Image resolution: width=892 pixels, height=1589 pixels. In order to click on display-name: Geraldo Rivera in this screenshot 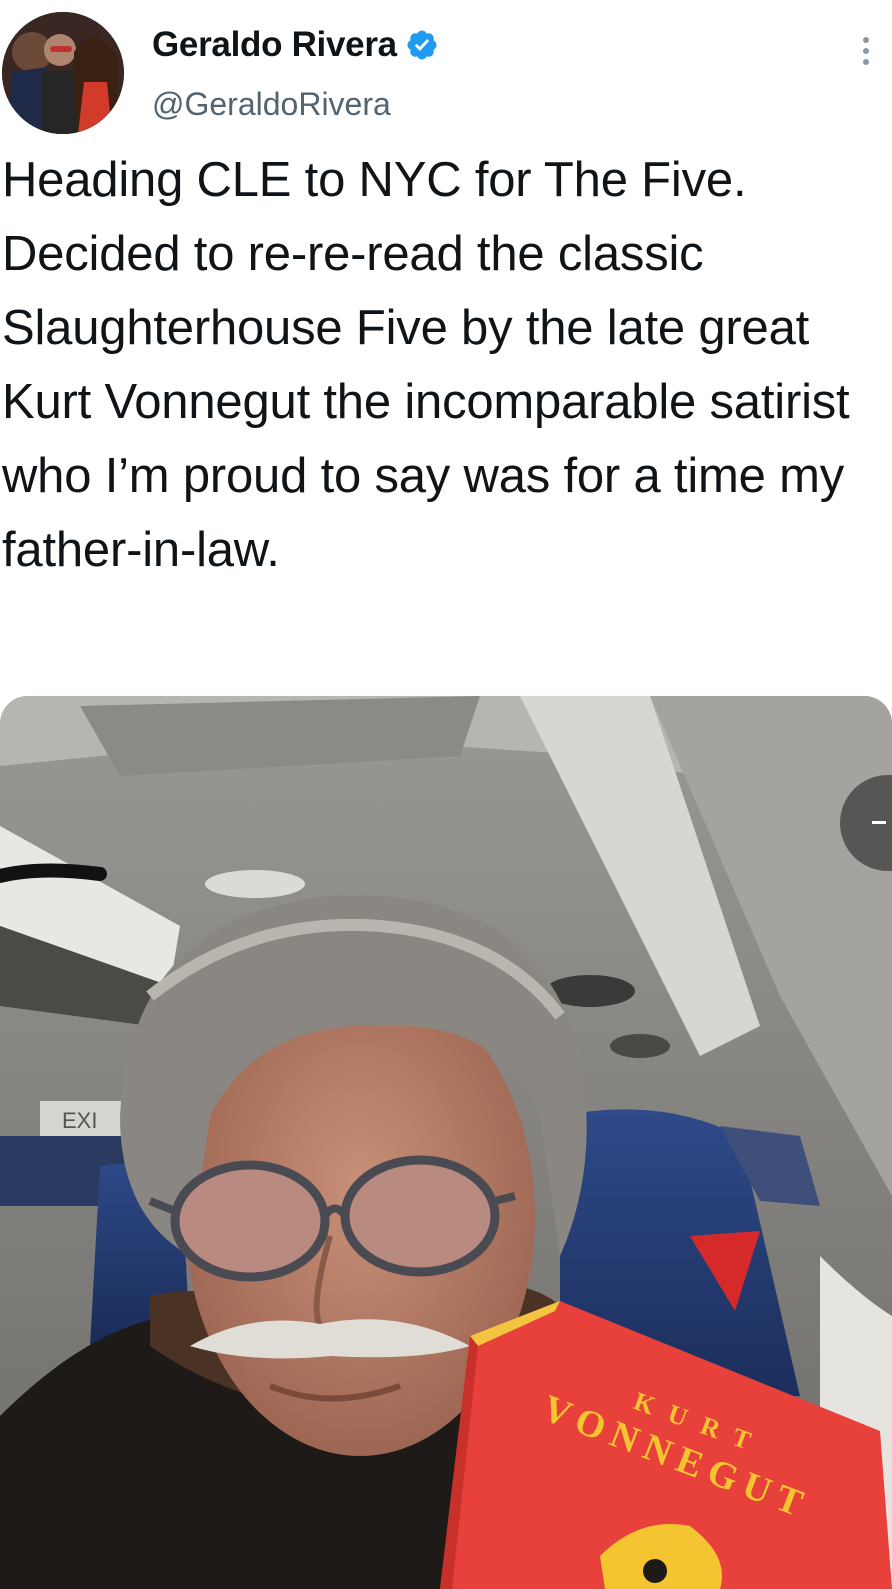, I will do `click(274, 45)`.